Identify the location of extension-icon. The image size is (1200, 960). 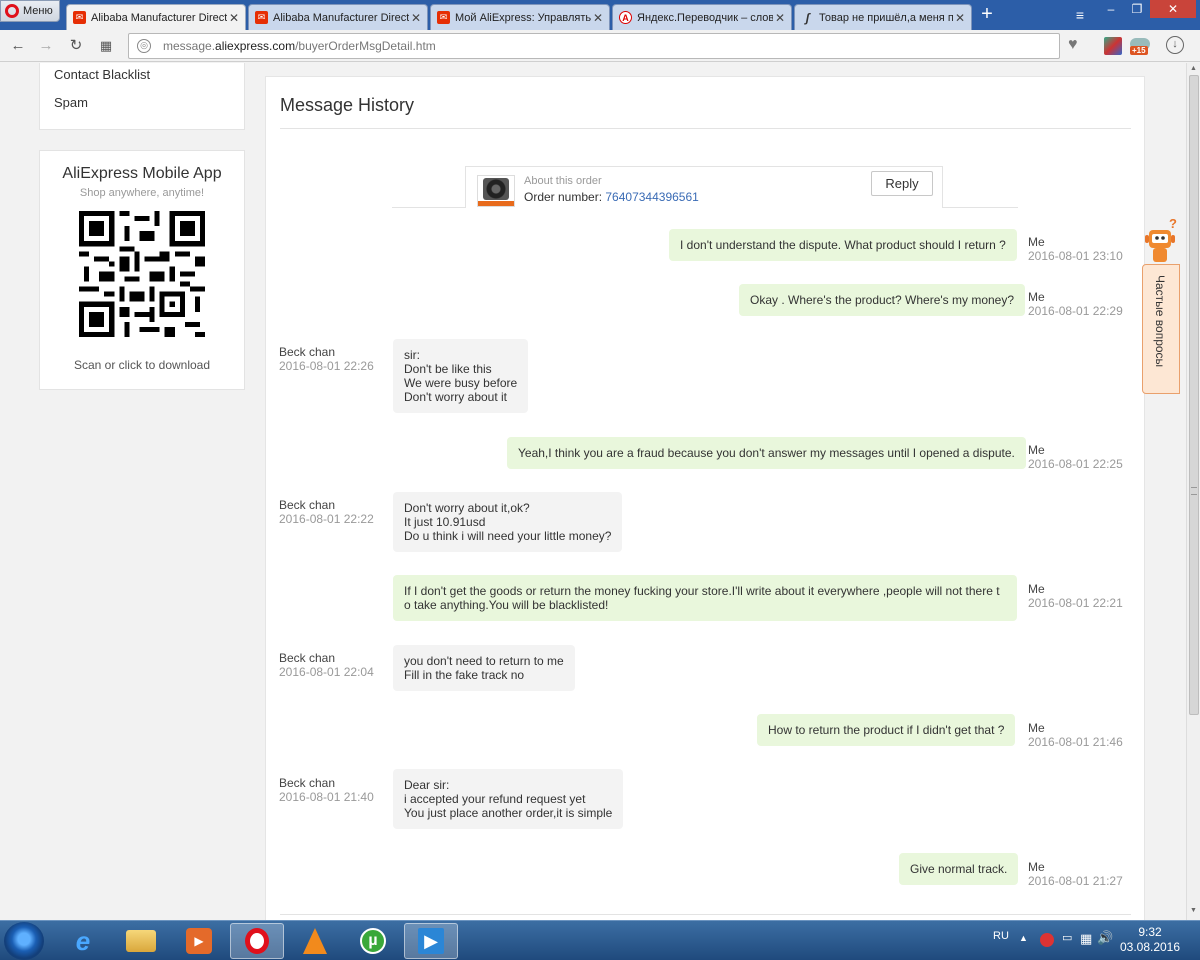
(1113, 46).